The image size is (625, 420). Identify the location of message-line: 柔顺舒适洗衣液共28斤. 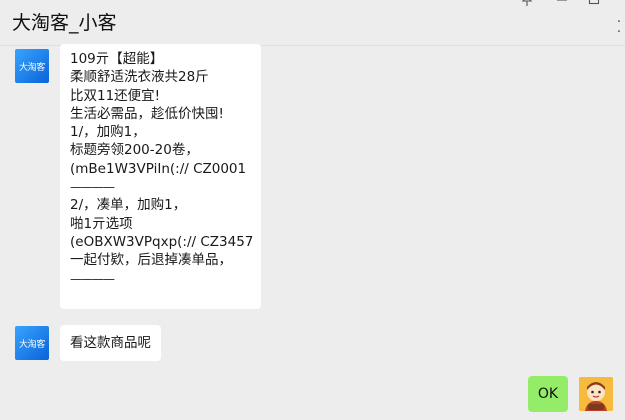
(139, 77).